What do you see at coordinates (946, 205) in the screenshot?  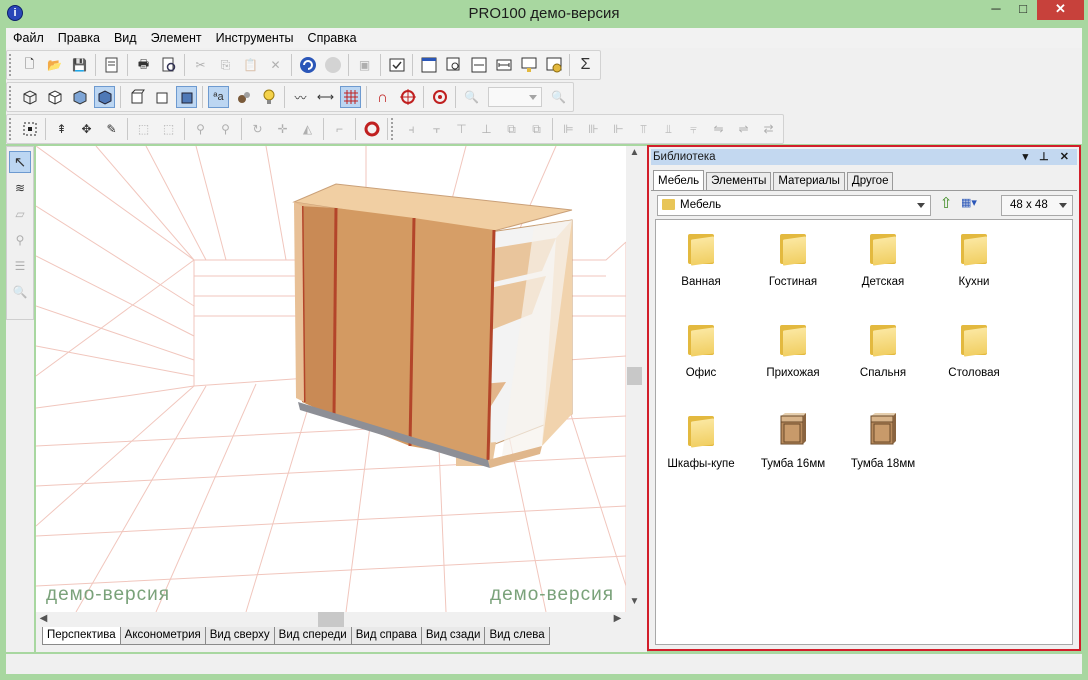 I see `folder-up-icon: ⇧` at bounding box center [946, 205].